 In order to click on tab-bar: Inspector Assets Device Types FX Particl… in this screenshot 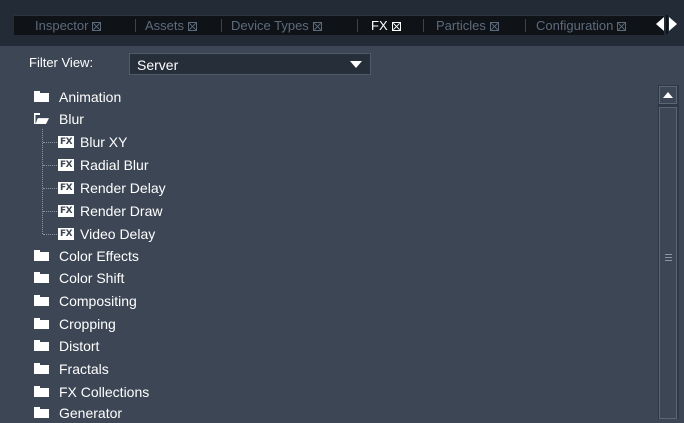, I will do `click(342, 23)`.